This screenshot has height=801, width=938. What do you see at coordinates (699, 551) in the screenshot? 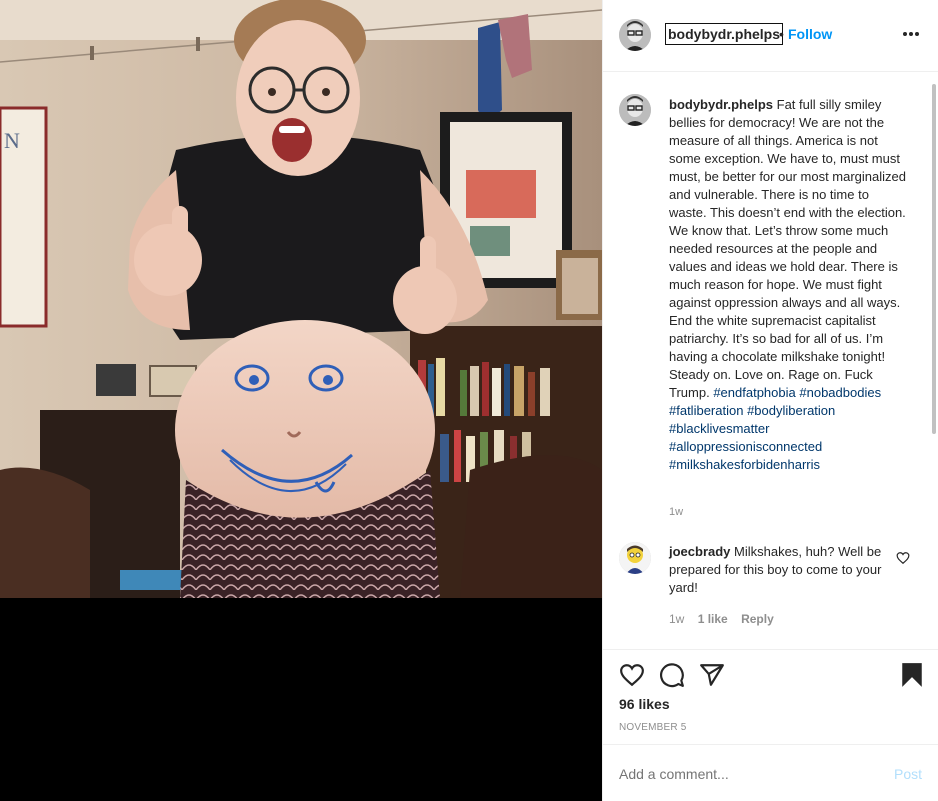
I see `commenter-username-link: joecbrady` at bounding box center [699, 551].